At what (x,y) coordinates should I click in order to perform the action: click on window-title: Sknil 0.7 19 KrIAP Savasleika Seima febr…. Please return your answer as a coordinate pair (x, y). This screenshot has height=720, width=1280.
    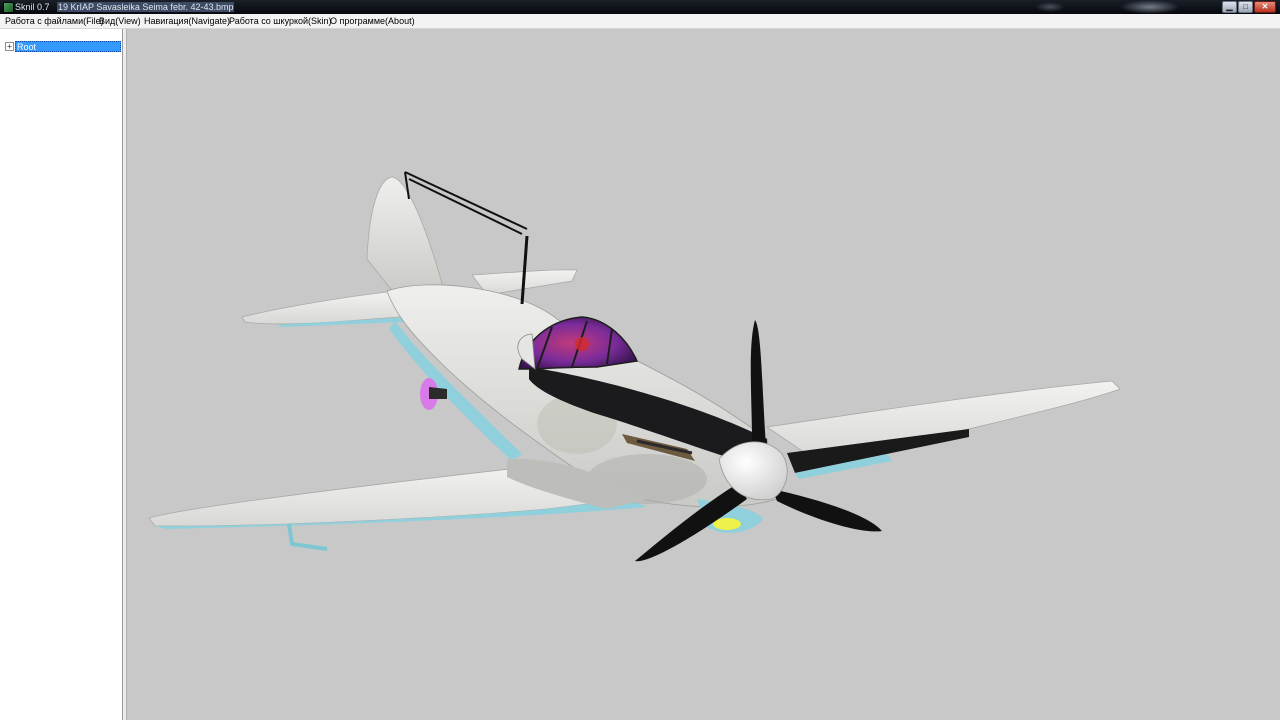
    Looking at the image, I should click on (125, 7).